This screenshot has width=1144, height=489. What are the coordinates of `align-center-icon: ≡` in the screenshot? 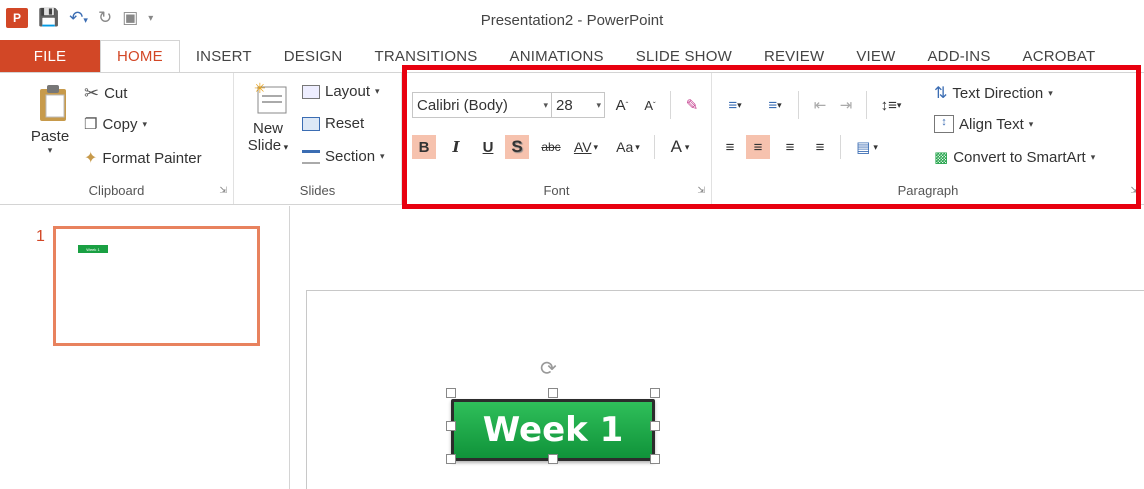 It's located at (758, 147).